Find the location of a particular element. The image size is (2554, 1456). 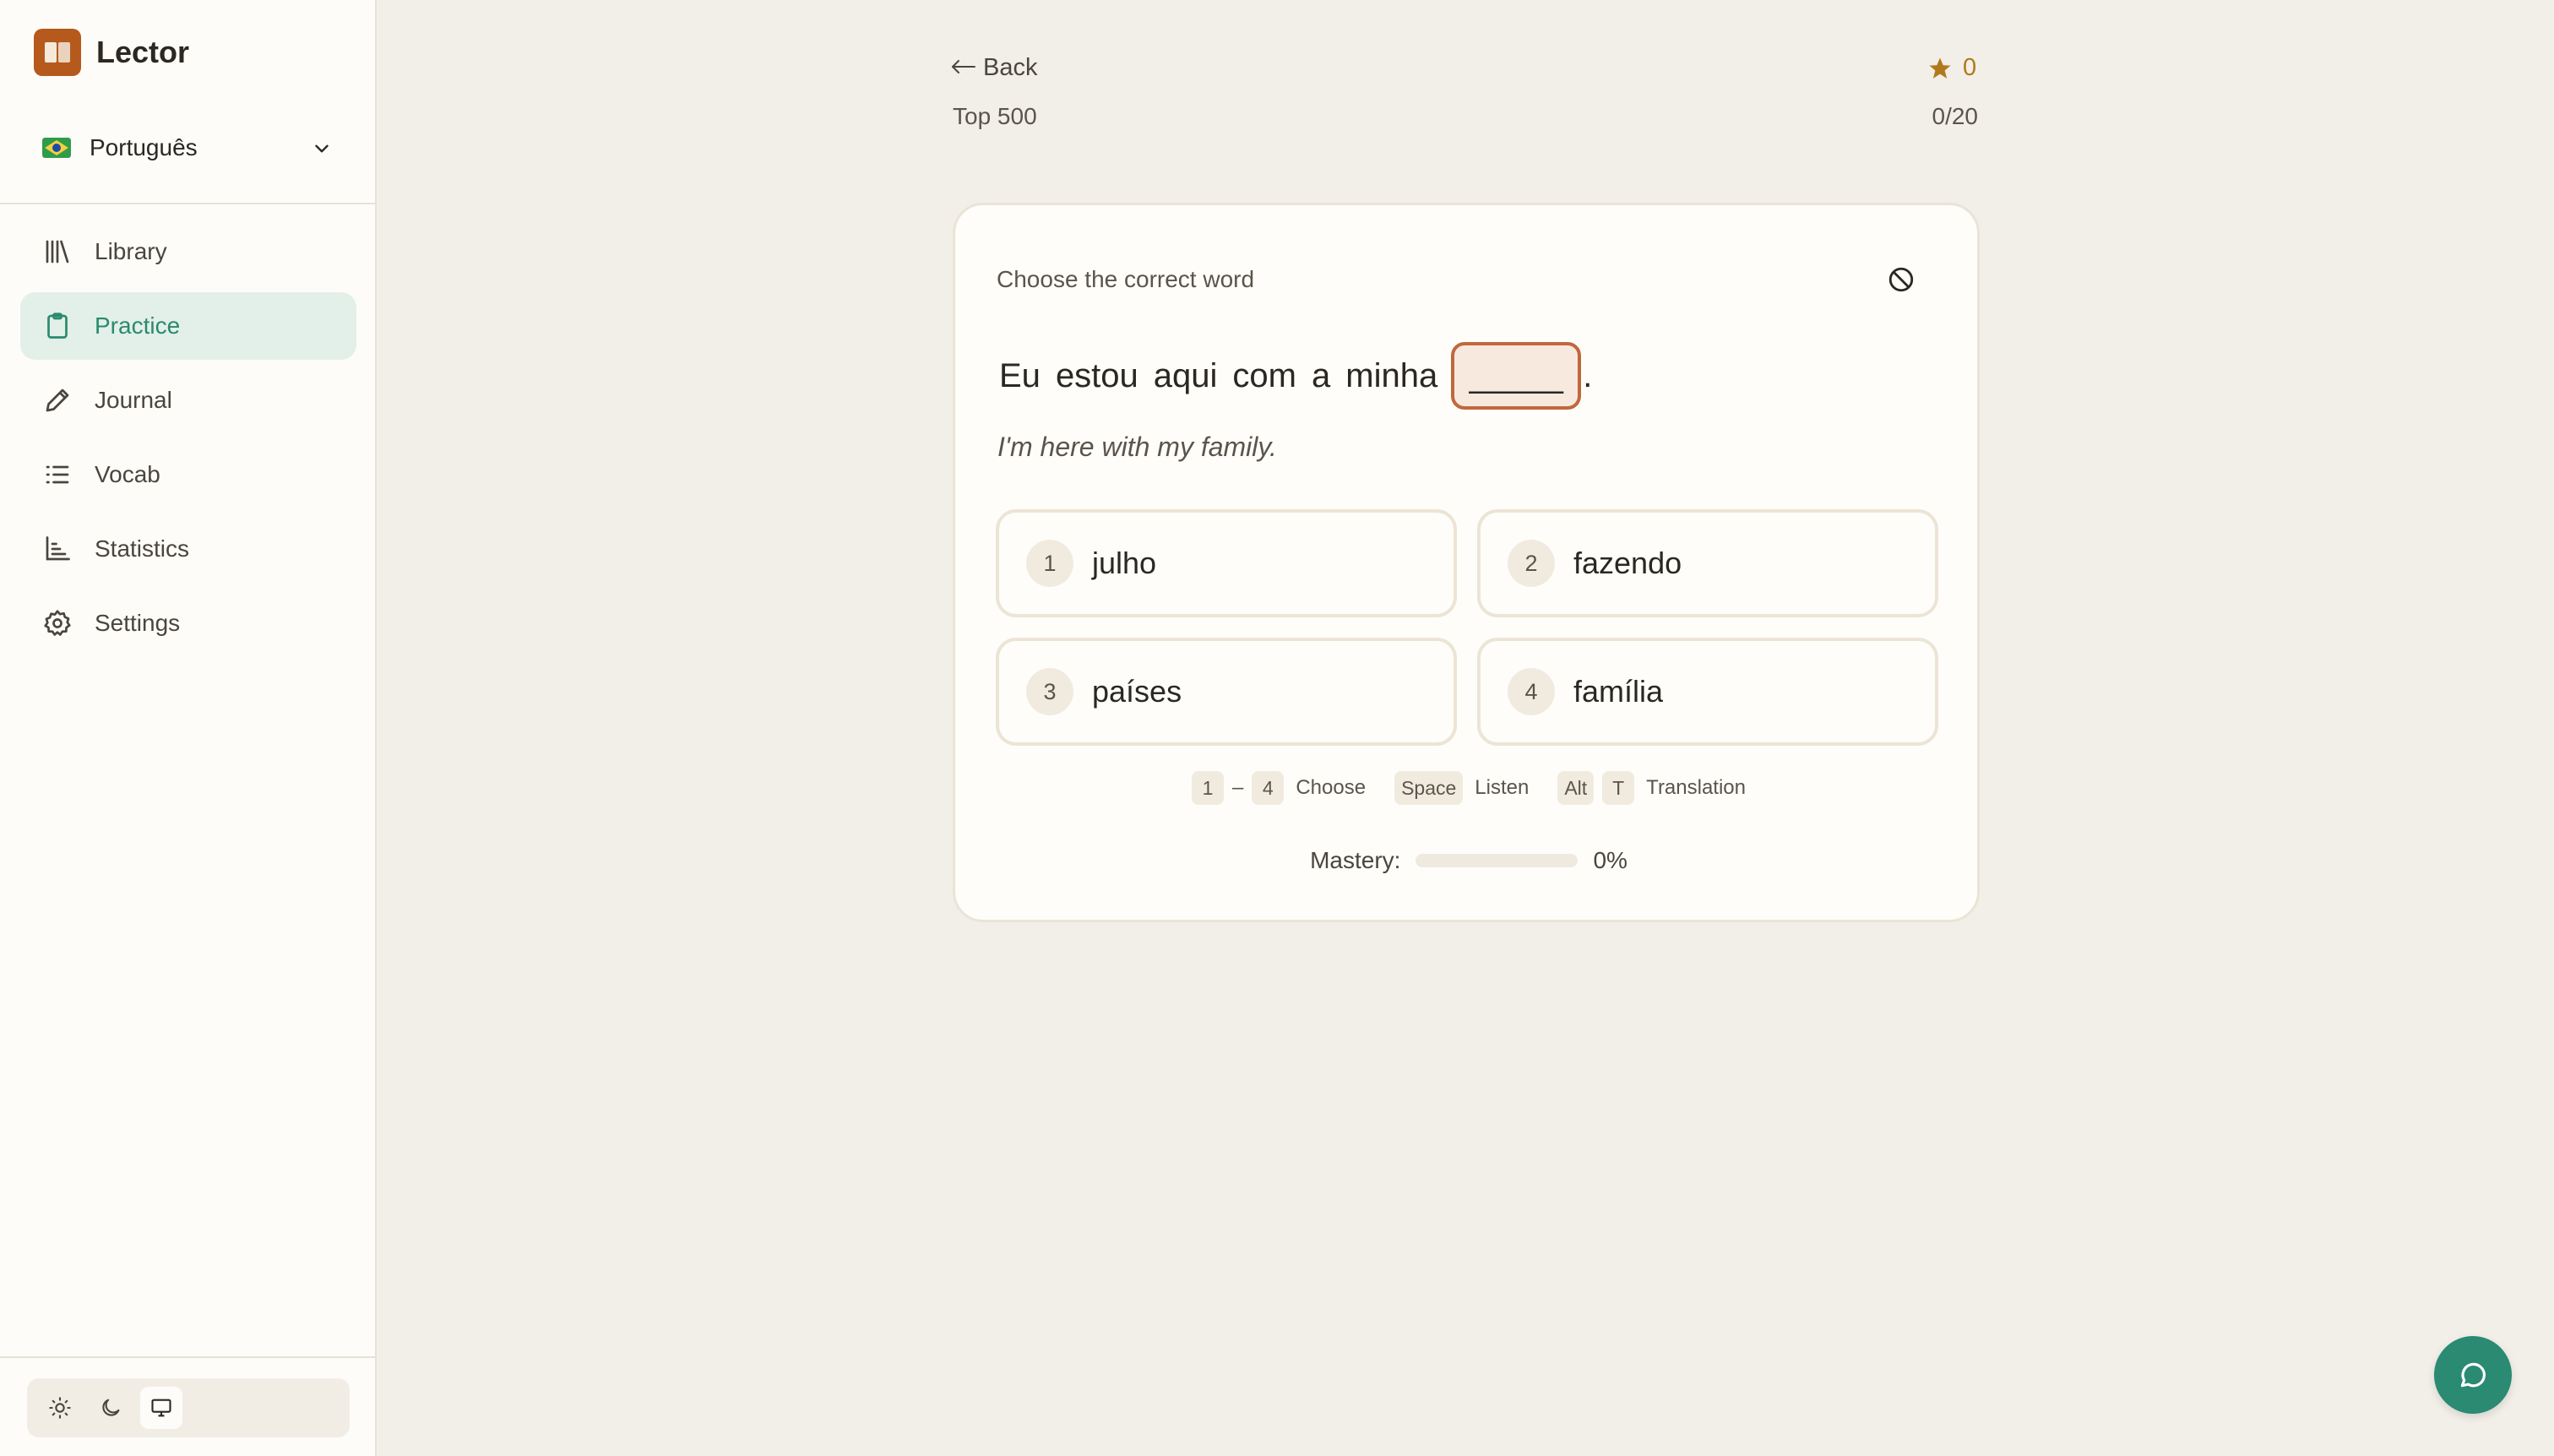

chat-bubble-icon is located at coordinates (2473, 1375).